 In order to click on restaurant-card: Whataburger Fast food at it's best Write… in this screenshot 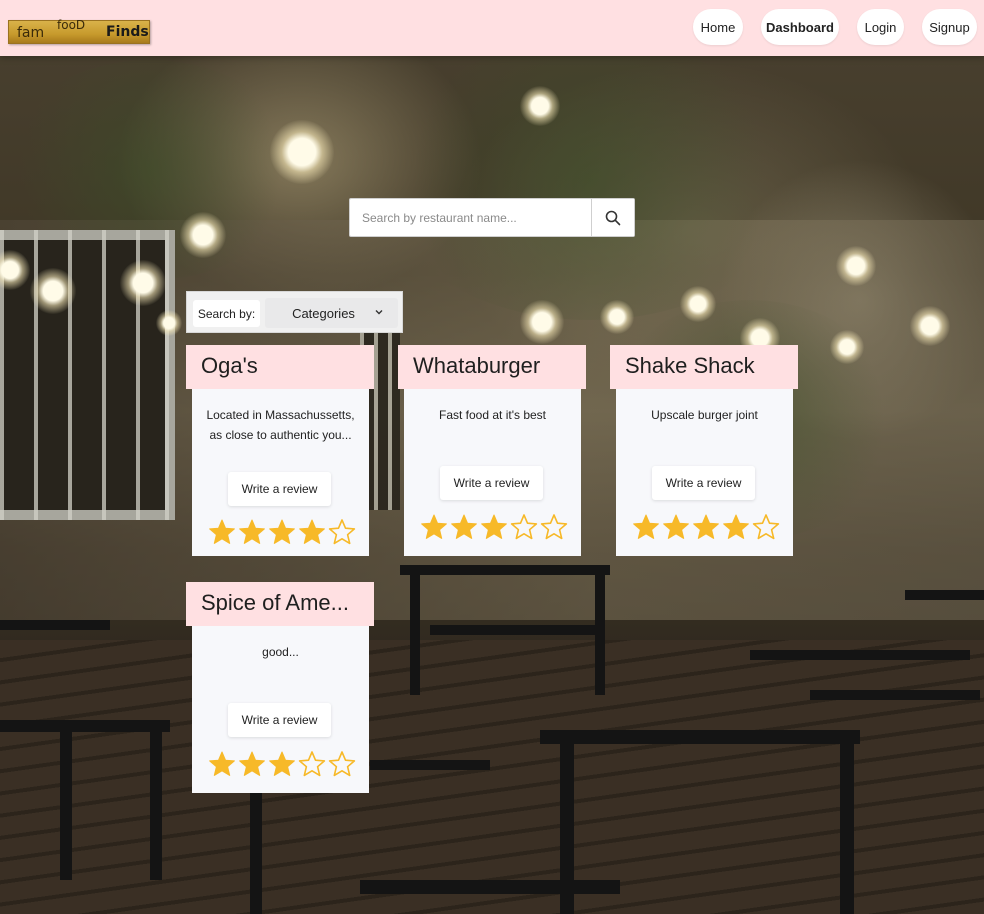, I will do `click(492, 450)`.